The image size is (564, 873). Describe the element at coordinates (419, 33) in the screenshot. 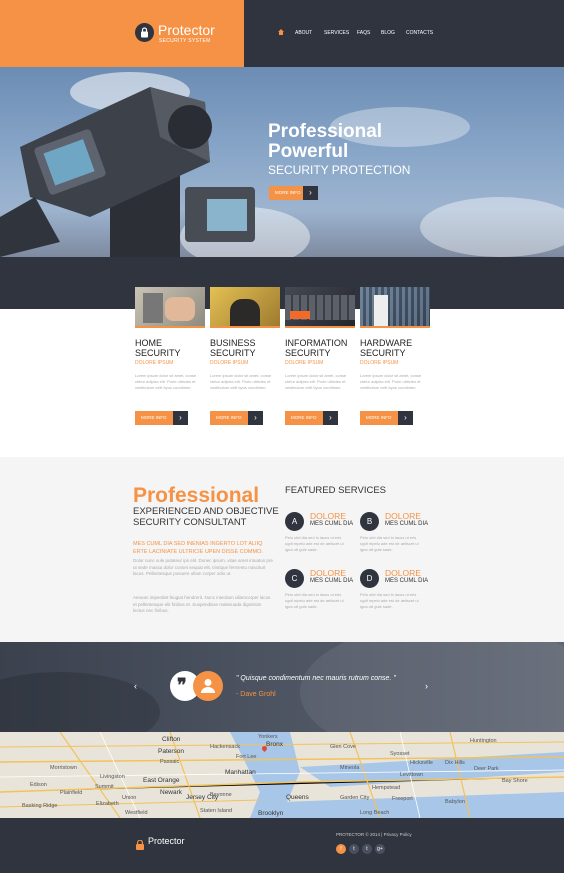

I see `nav-contacts: CONTACTS` at that location.